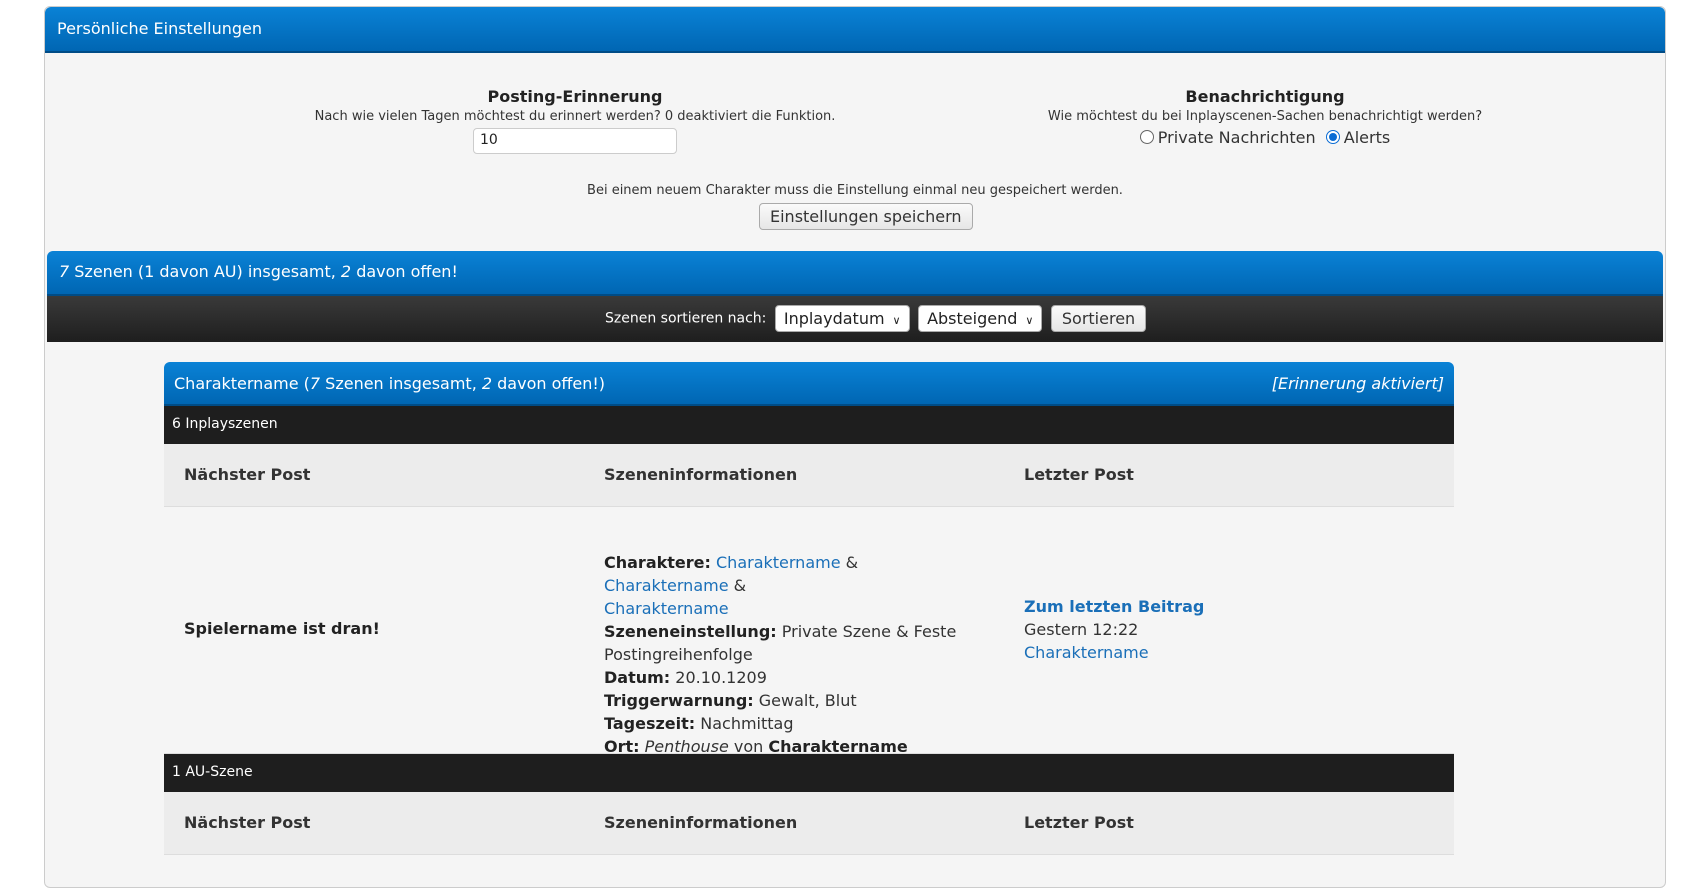  What do you see at coordinates (282, 628) in the screenshot?
I see `next-player: Spielername ist dran!` at bounding box center [282, 628].